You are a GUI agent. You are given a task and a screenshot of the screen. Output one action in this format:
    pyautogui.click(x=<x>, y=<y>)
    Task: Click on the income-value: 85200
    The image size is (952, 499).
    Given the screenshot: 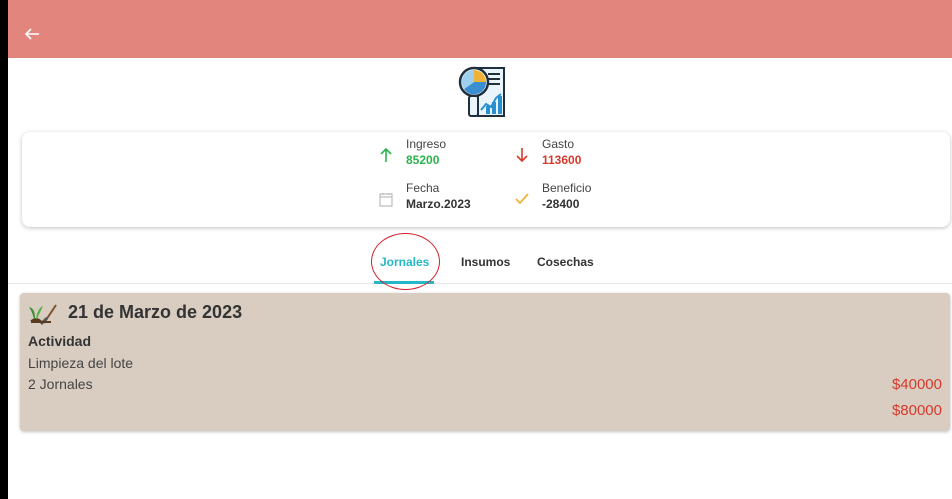 What is the action you would take?
    pyautogui.click(x=423, y=160)
    